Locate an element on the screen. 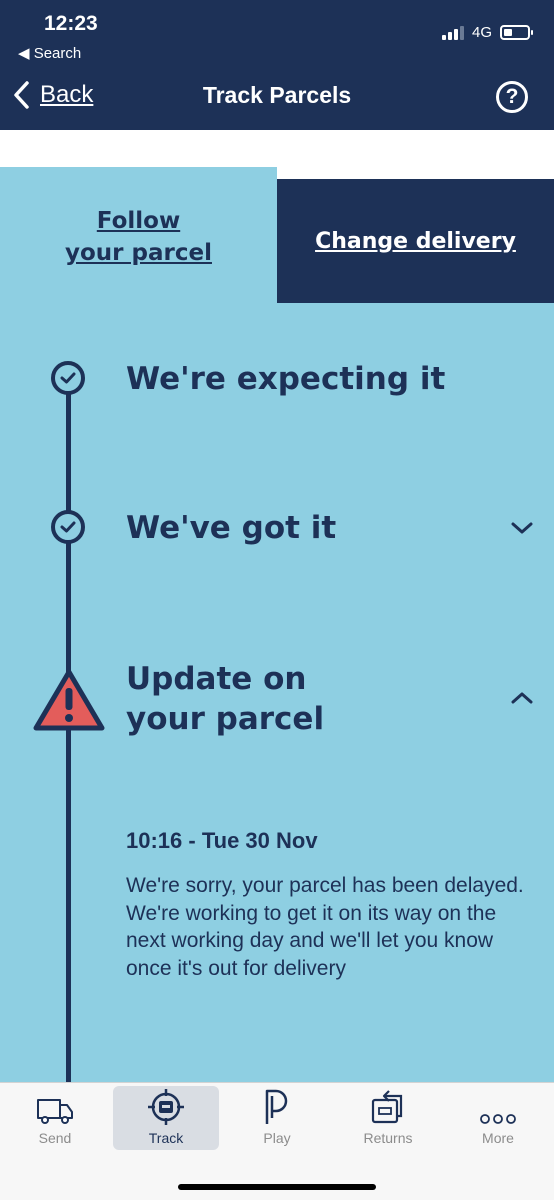 The height and width of the screenshot is (1200, 554). tabbar-item-returns: Returns is located at coordinates (388, 1118).